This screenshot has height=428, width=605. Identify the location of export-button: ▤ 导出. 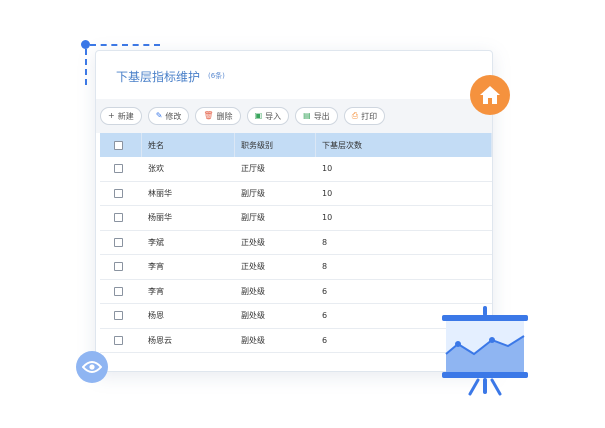
(316, 116).